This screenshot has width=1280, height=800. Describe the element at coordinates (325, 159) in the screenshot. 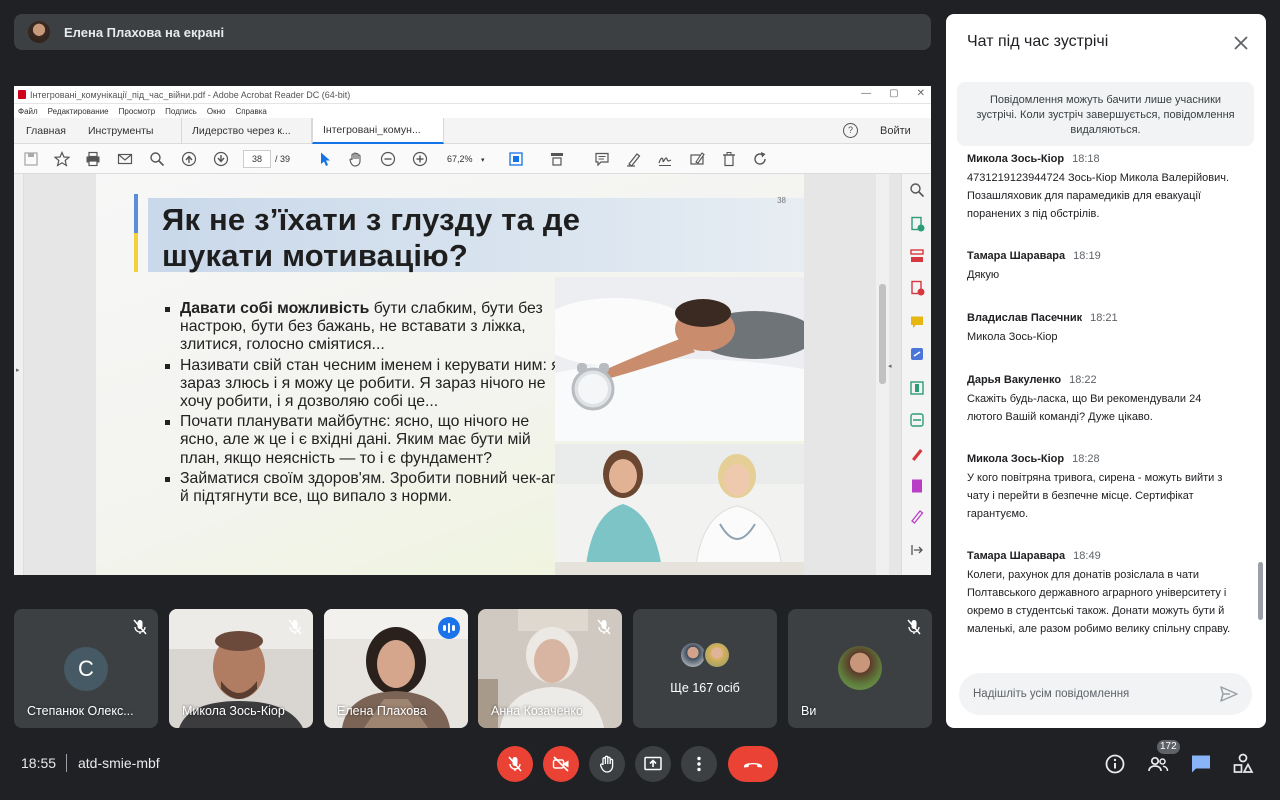

I see `select-cursor-icon` at that location.